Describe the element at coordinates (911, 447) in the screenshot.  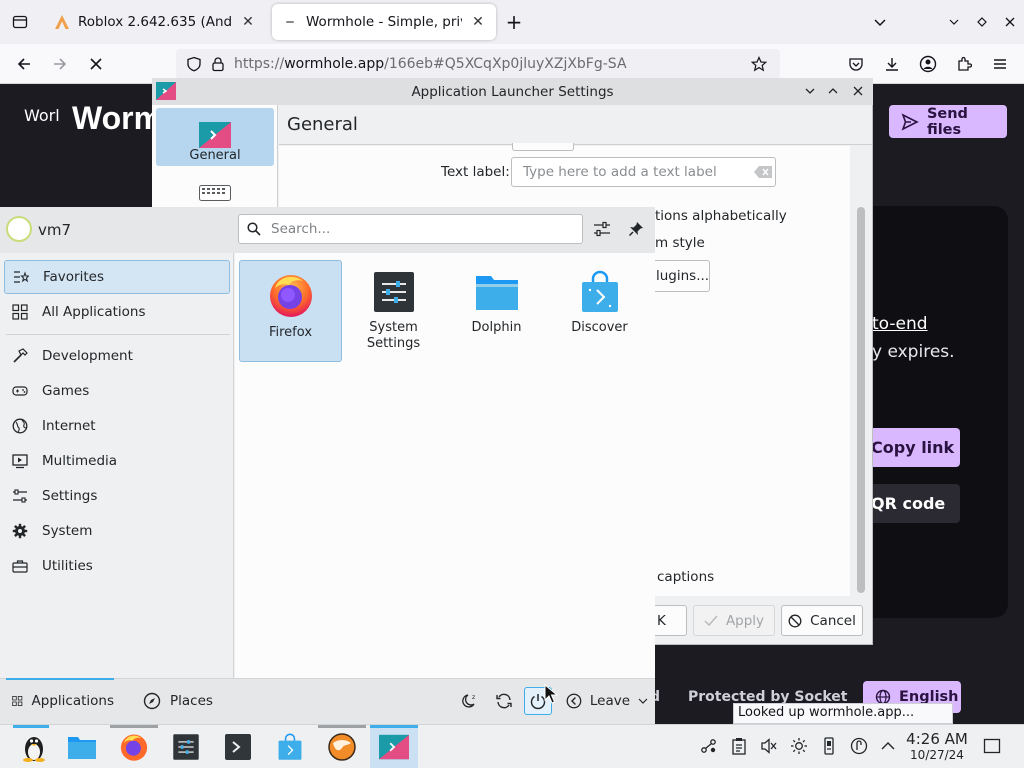
I see `copy-link-button: Copy link` at that location.